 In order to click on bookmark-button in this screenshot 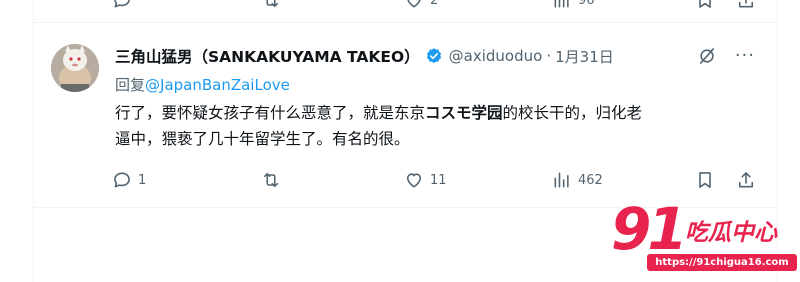, I will do `click(705, 180)`.